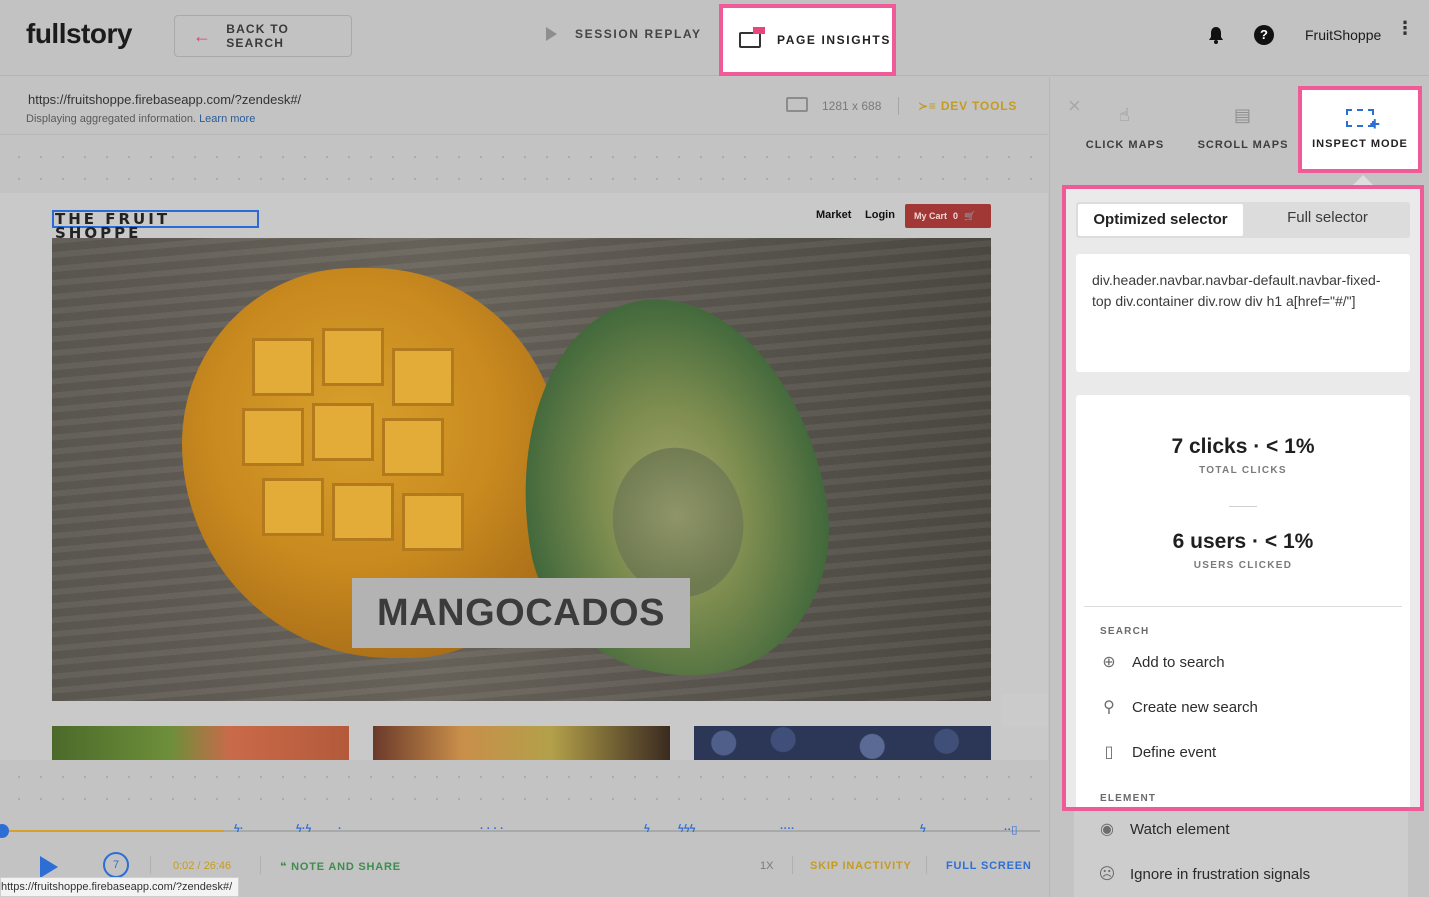 The height and width of the screenshot is (897, 1429). Describe the element at coordinates (1363, 122) in the screenshot. I see `inspect-icon` at that location.